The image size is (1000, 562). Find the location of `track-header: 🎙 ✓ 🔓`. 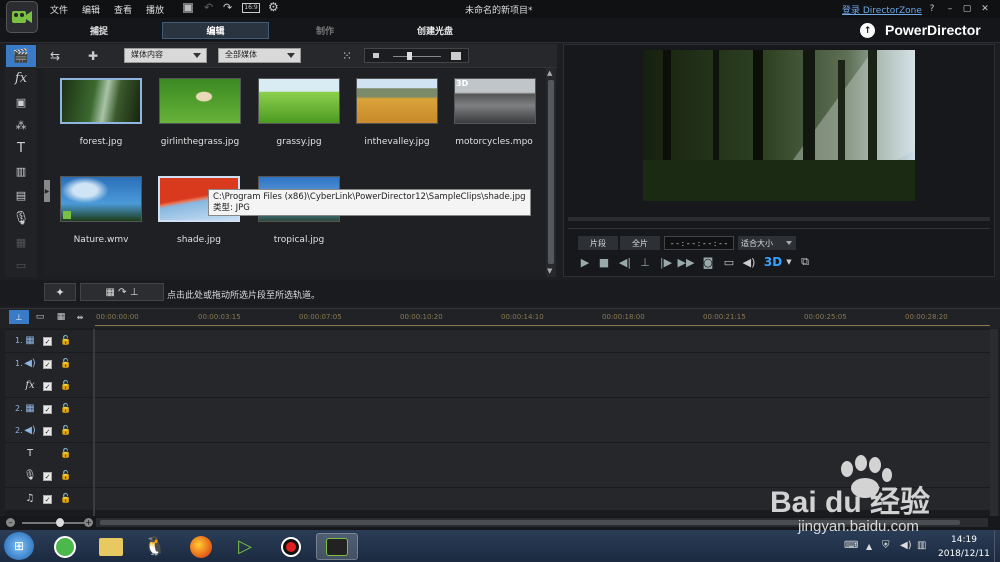

track-header: 🎙 ✓ 🔓 is located at coordinates (49, 476).